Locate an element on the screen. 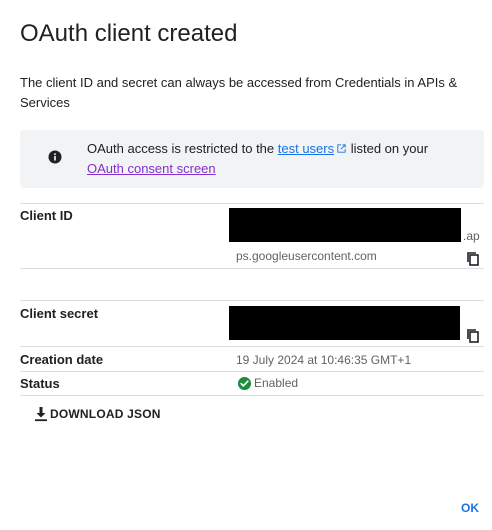  notice-text-part2: listed on your is located at coordinates (388, 148).